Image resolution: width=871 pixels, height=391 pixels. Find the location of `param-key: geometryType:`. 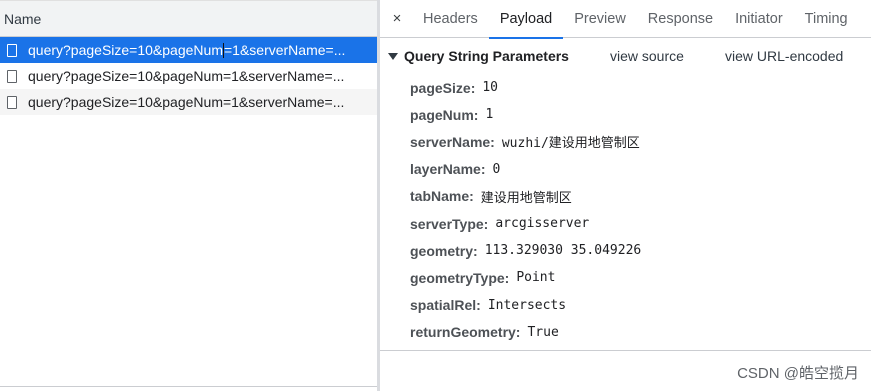

param-key: geometryType: is located at coordinates (460, 277).